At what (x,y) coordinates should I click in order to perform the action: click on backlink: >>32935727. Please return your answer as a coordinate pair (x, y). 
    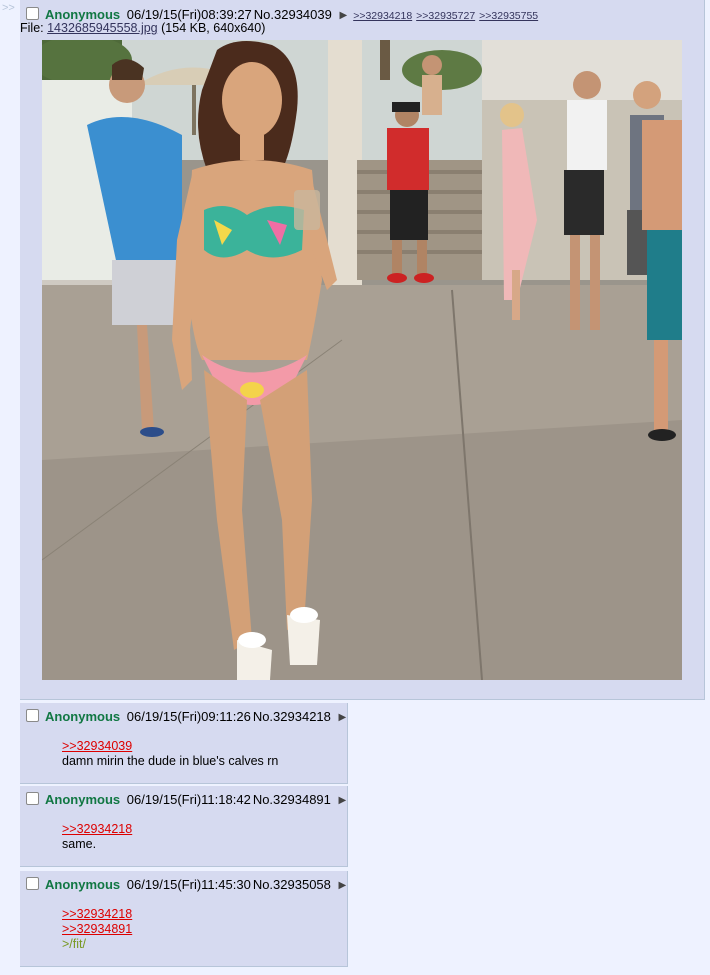
    Looking at the image, I should click on (445, 16).